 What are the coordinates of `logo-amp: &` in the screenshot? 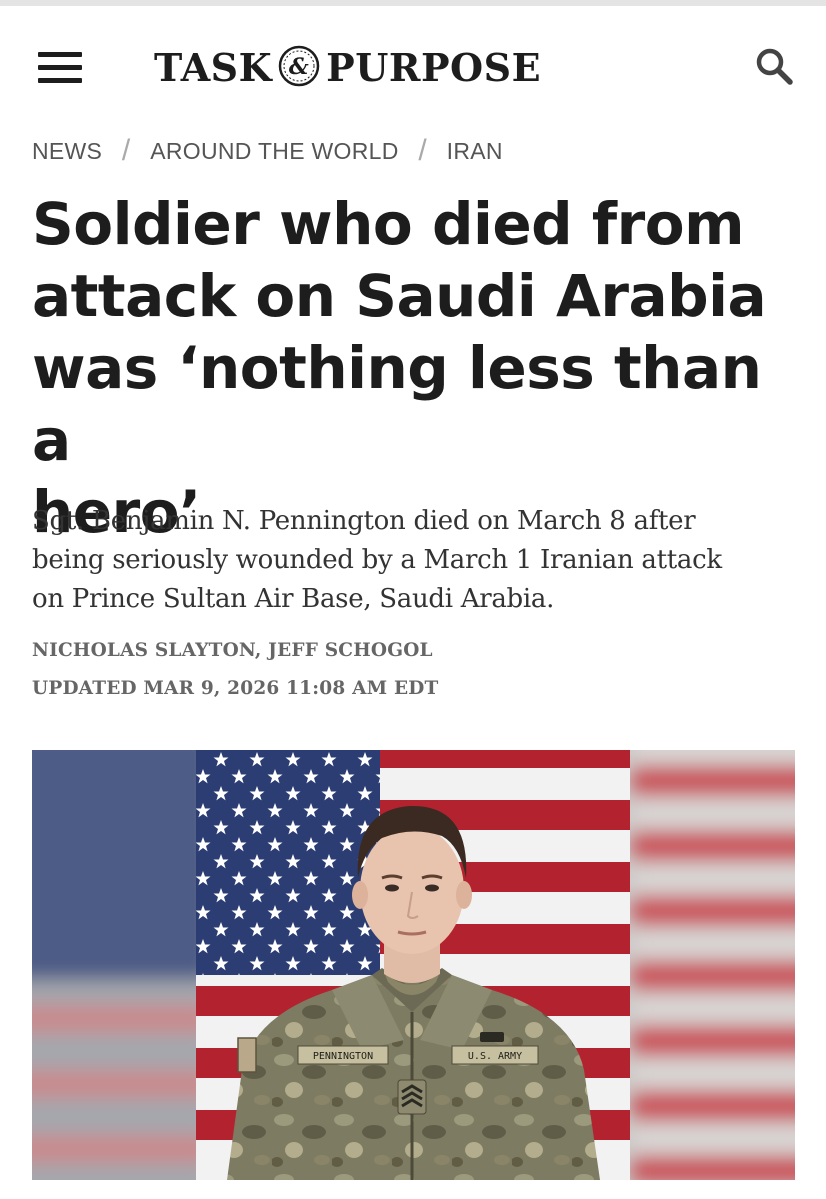 It's located at (299, 67).